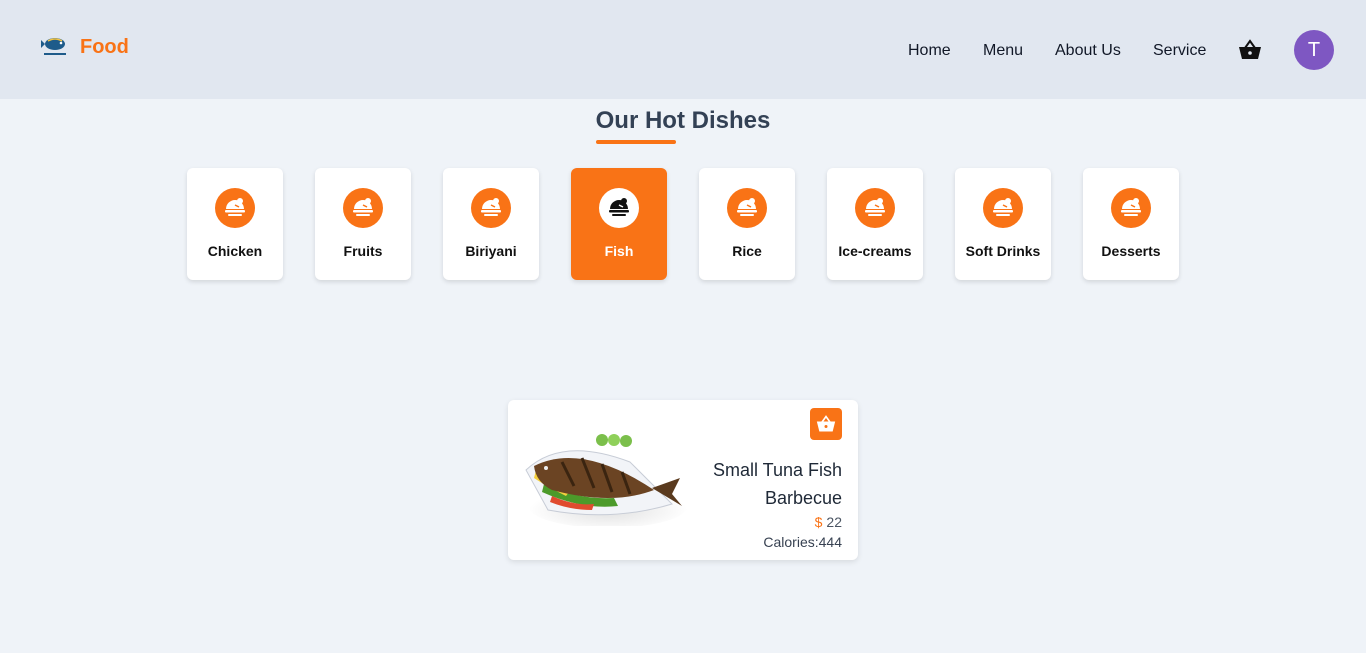 The height and width of the screenshot is (653, 1366). What do you see at coordinates (1314, 50) in the screenshot?
I see `avatar: T` at bounding box center [1314, 50].